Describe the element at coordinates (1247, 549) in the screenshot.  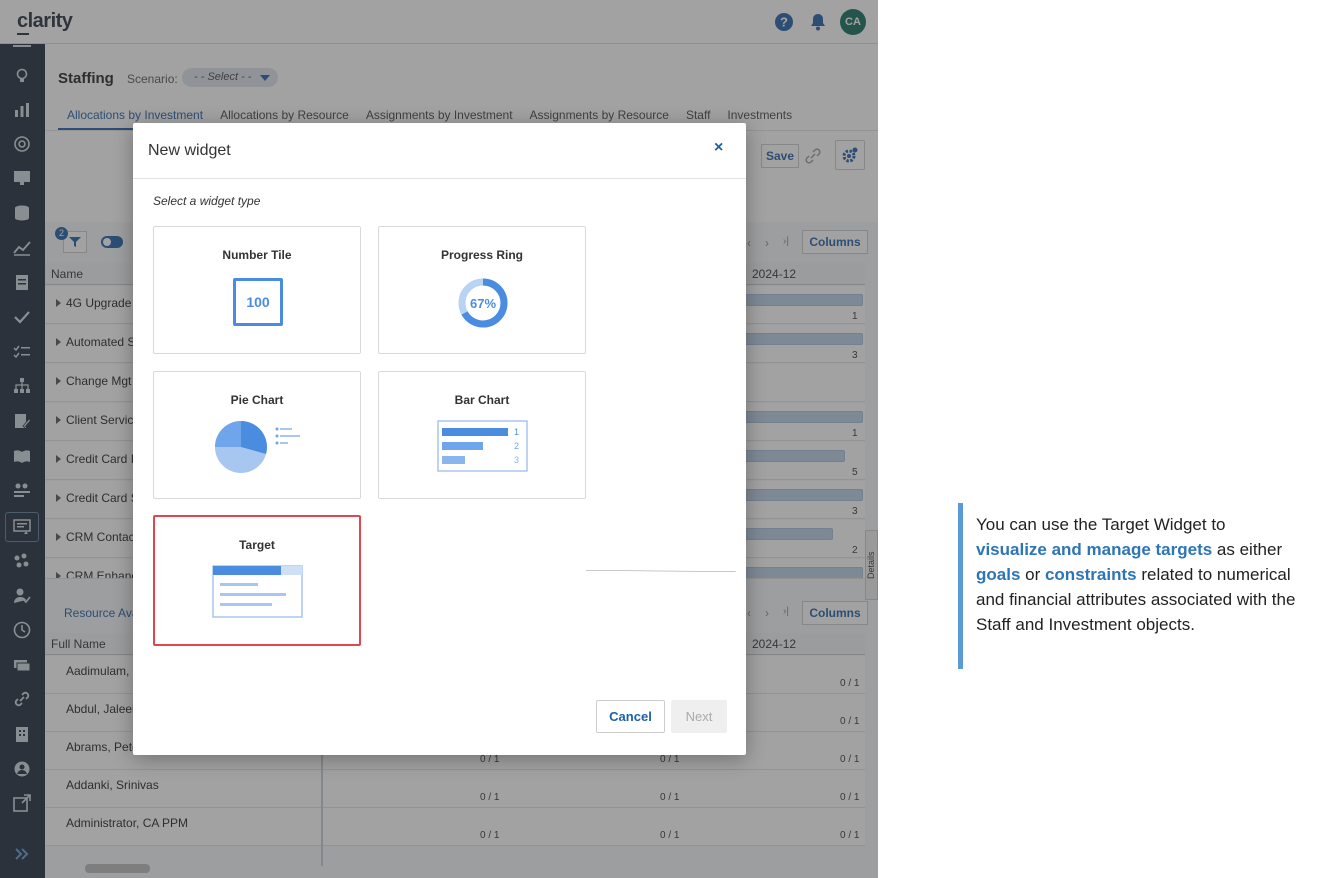
I see `callout-text-2: as either` at that location.